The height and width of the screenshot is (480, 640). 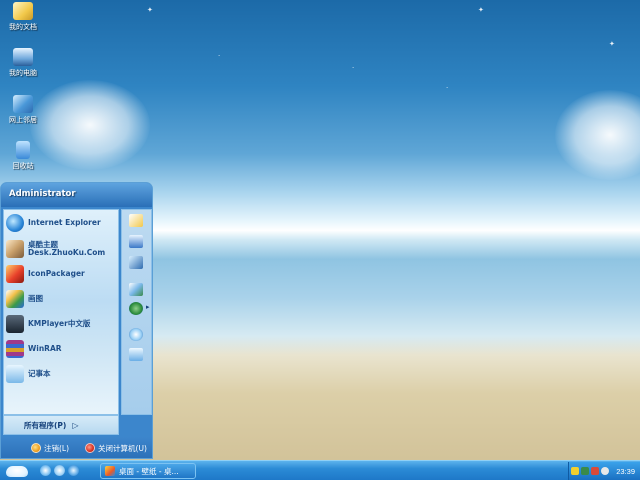 I want to click on documents-folder-icon, so click(x=136, y=220).